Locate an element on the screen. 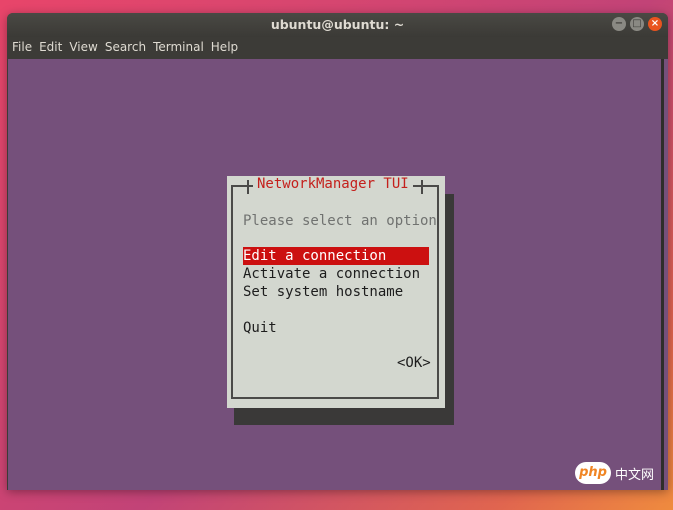 The width and height of the screenshot is (673, 510). menu-file: File is located at coordinates (23, 48).